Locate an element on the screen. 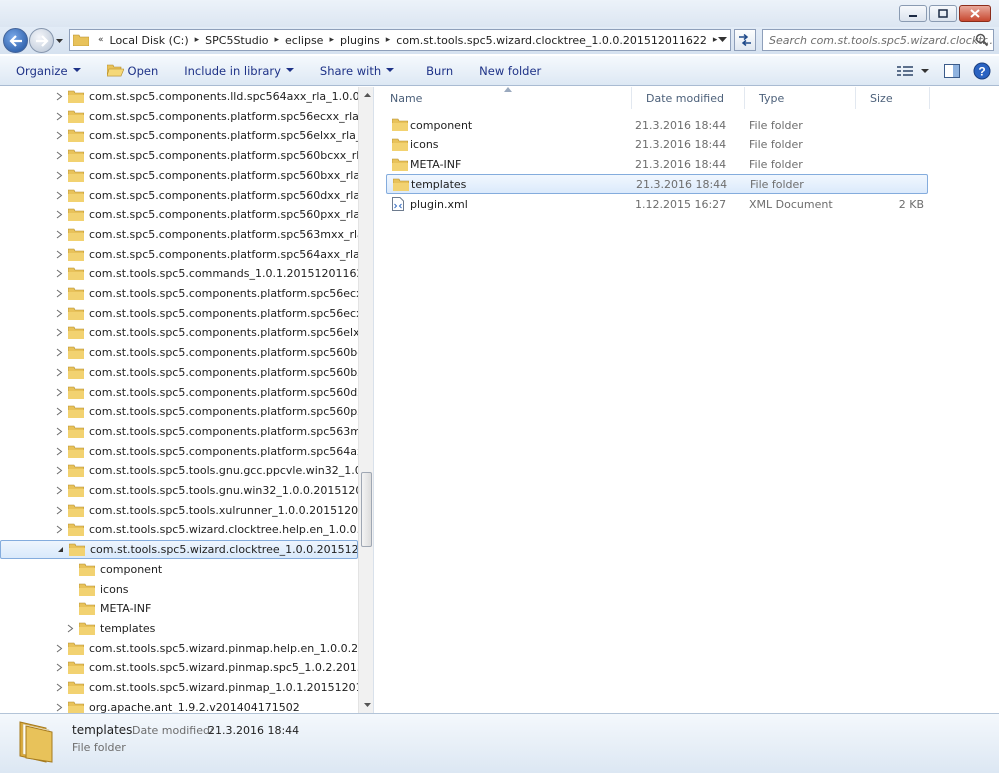 The width and height of the screenshot is (999, 773). column-header-date-modified: Date modified is located at coordinates (688, 98).